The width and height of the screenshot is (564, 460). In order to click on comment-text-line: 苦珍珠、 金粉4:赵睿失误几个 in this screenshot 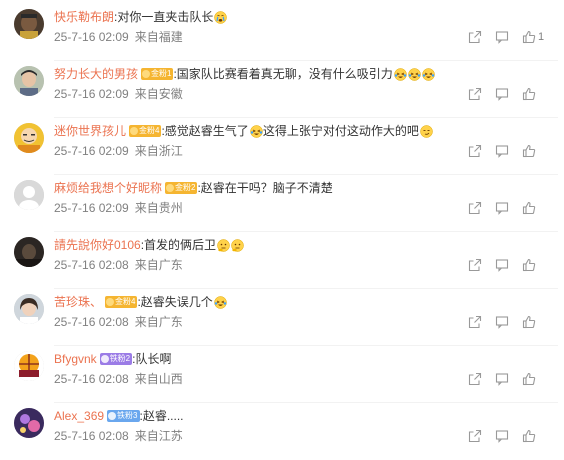, I will do `click(140, 302)`.